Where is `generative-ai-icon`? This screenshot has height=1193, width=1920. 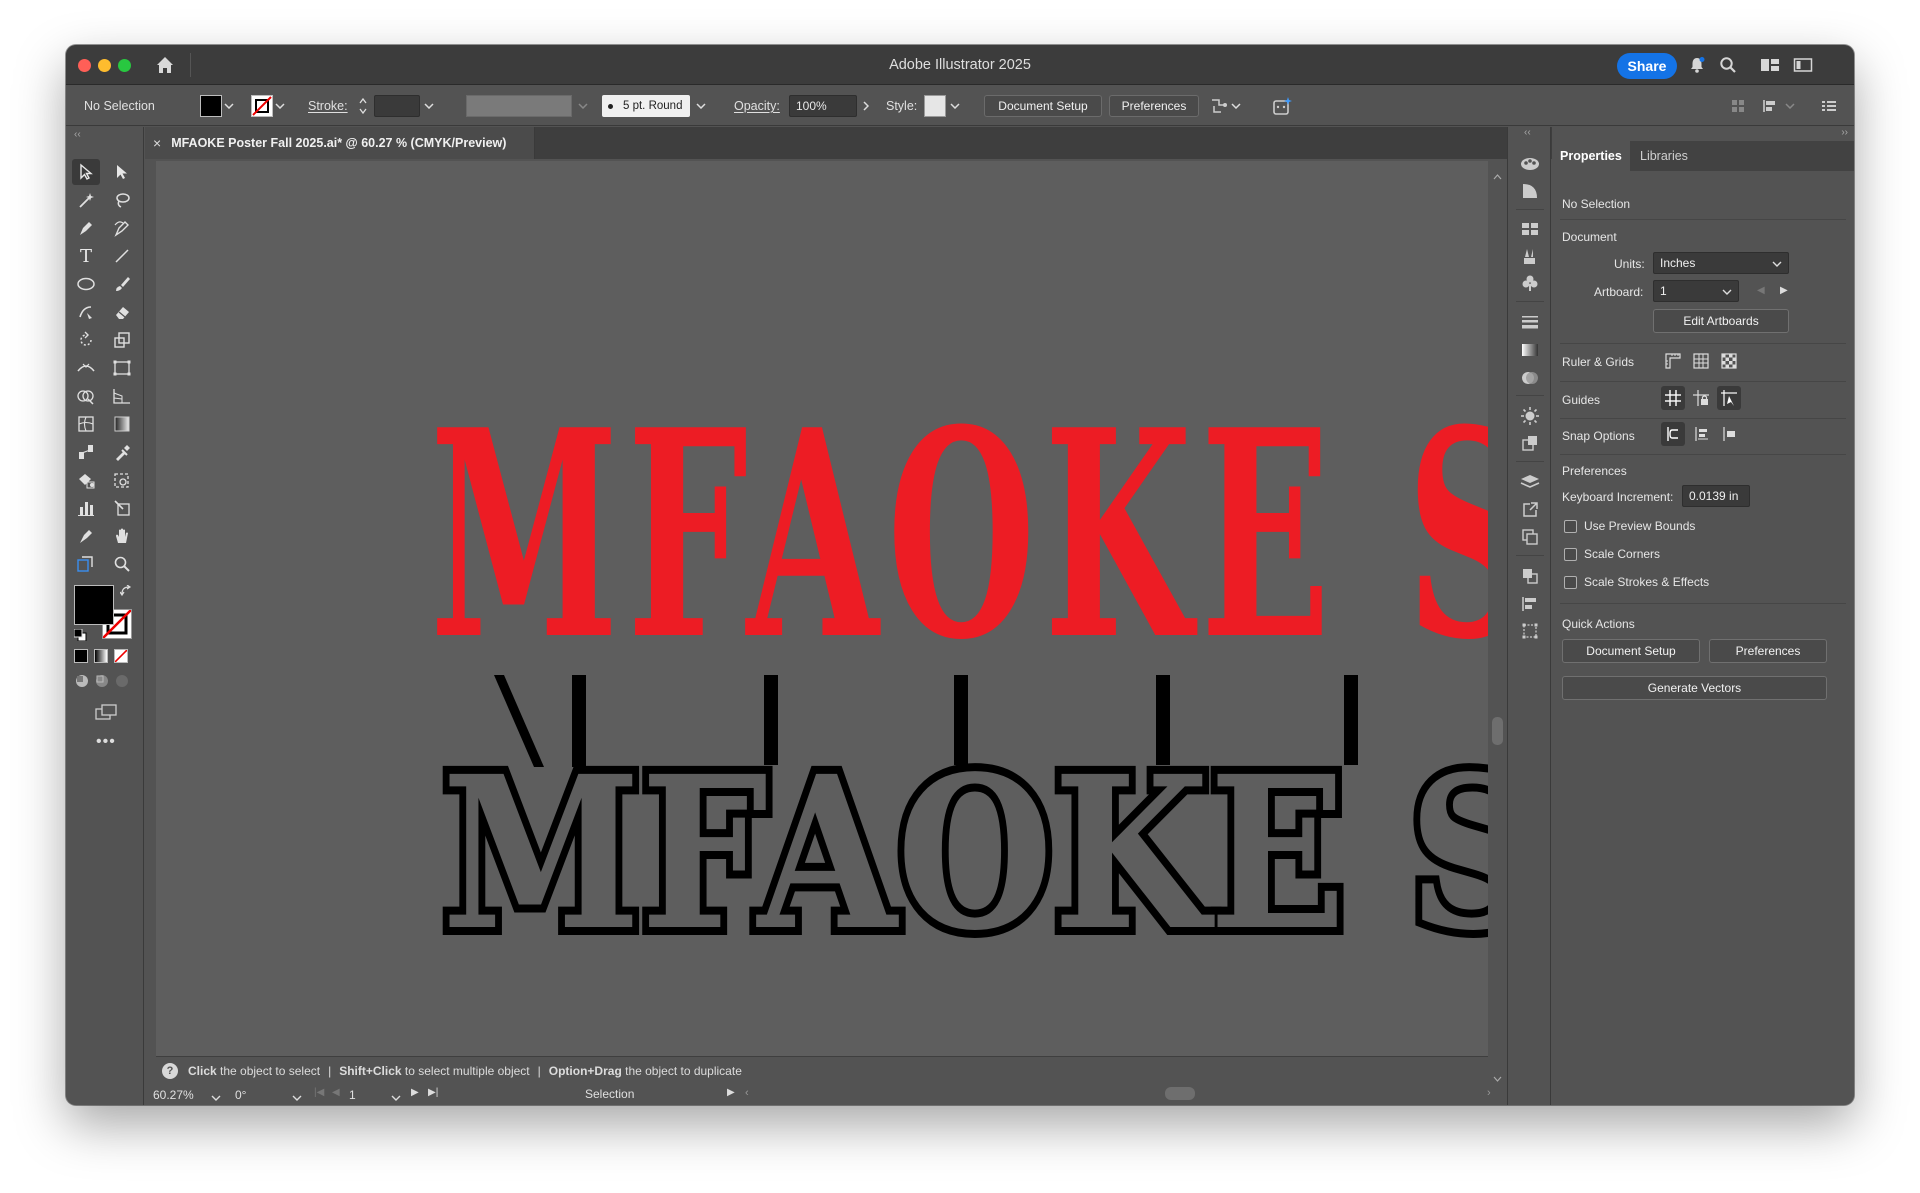 generative-ai-icon is located at coordinates (1282, 106).